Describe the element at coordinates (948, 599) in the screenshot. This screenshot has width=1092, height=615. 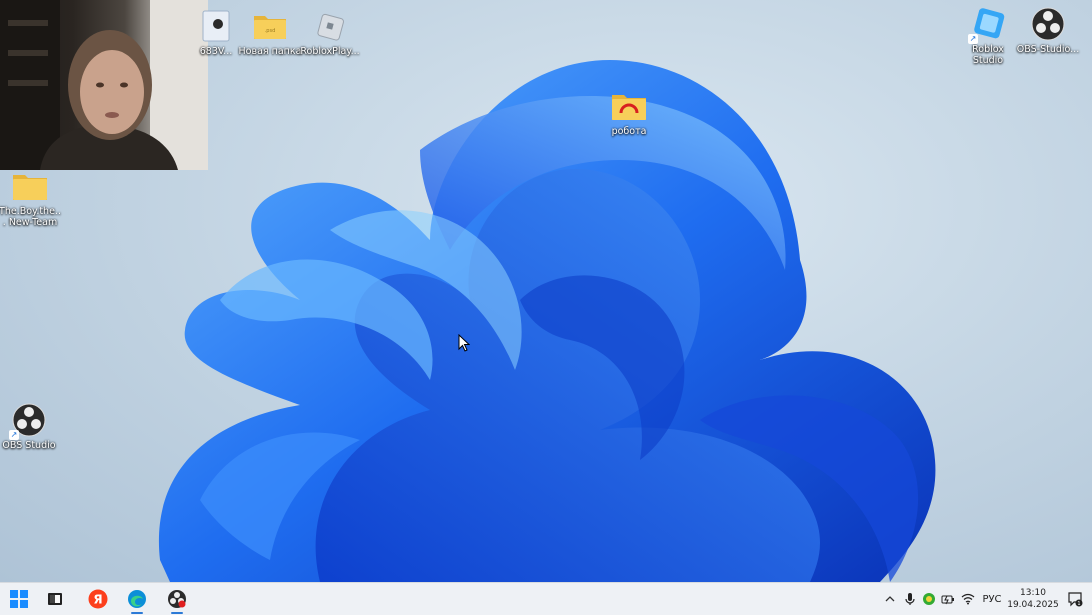
I see `battery-charging-icon` at that location.